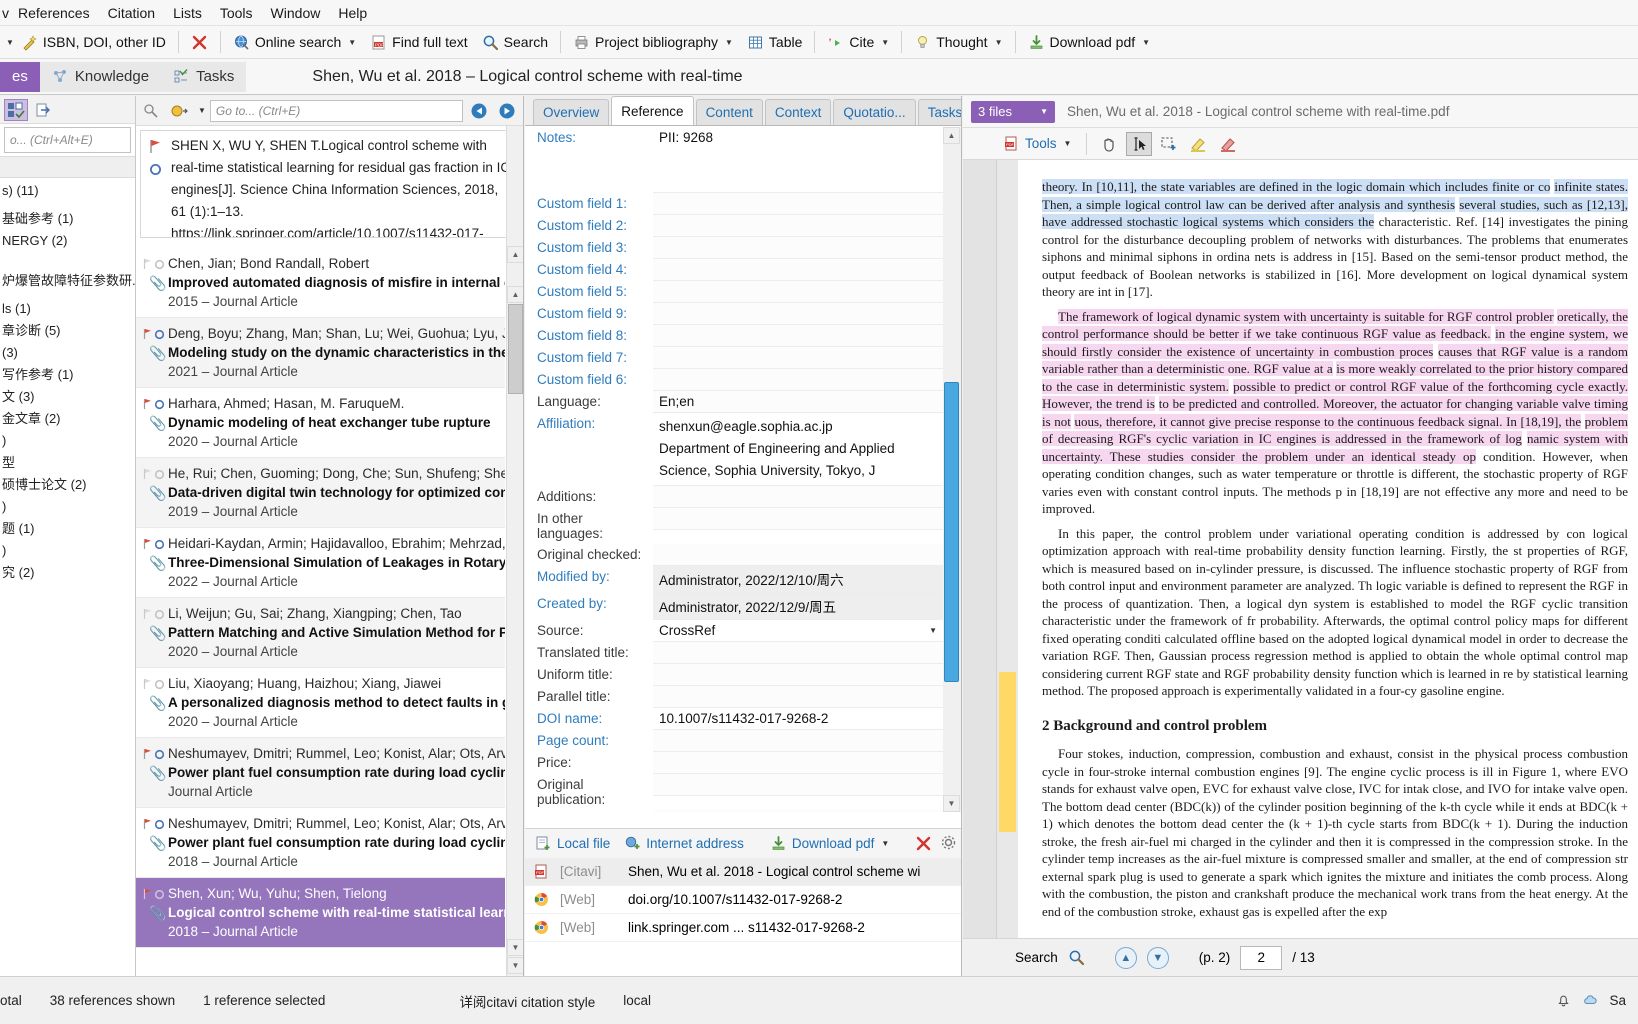 This screenshot has width=1638, height=1024. I want to click on reflist-scroll-down-icon: ▼, so click(515, 947).